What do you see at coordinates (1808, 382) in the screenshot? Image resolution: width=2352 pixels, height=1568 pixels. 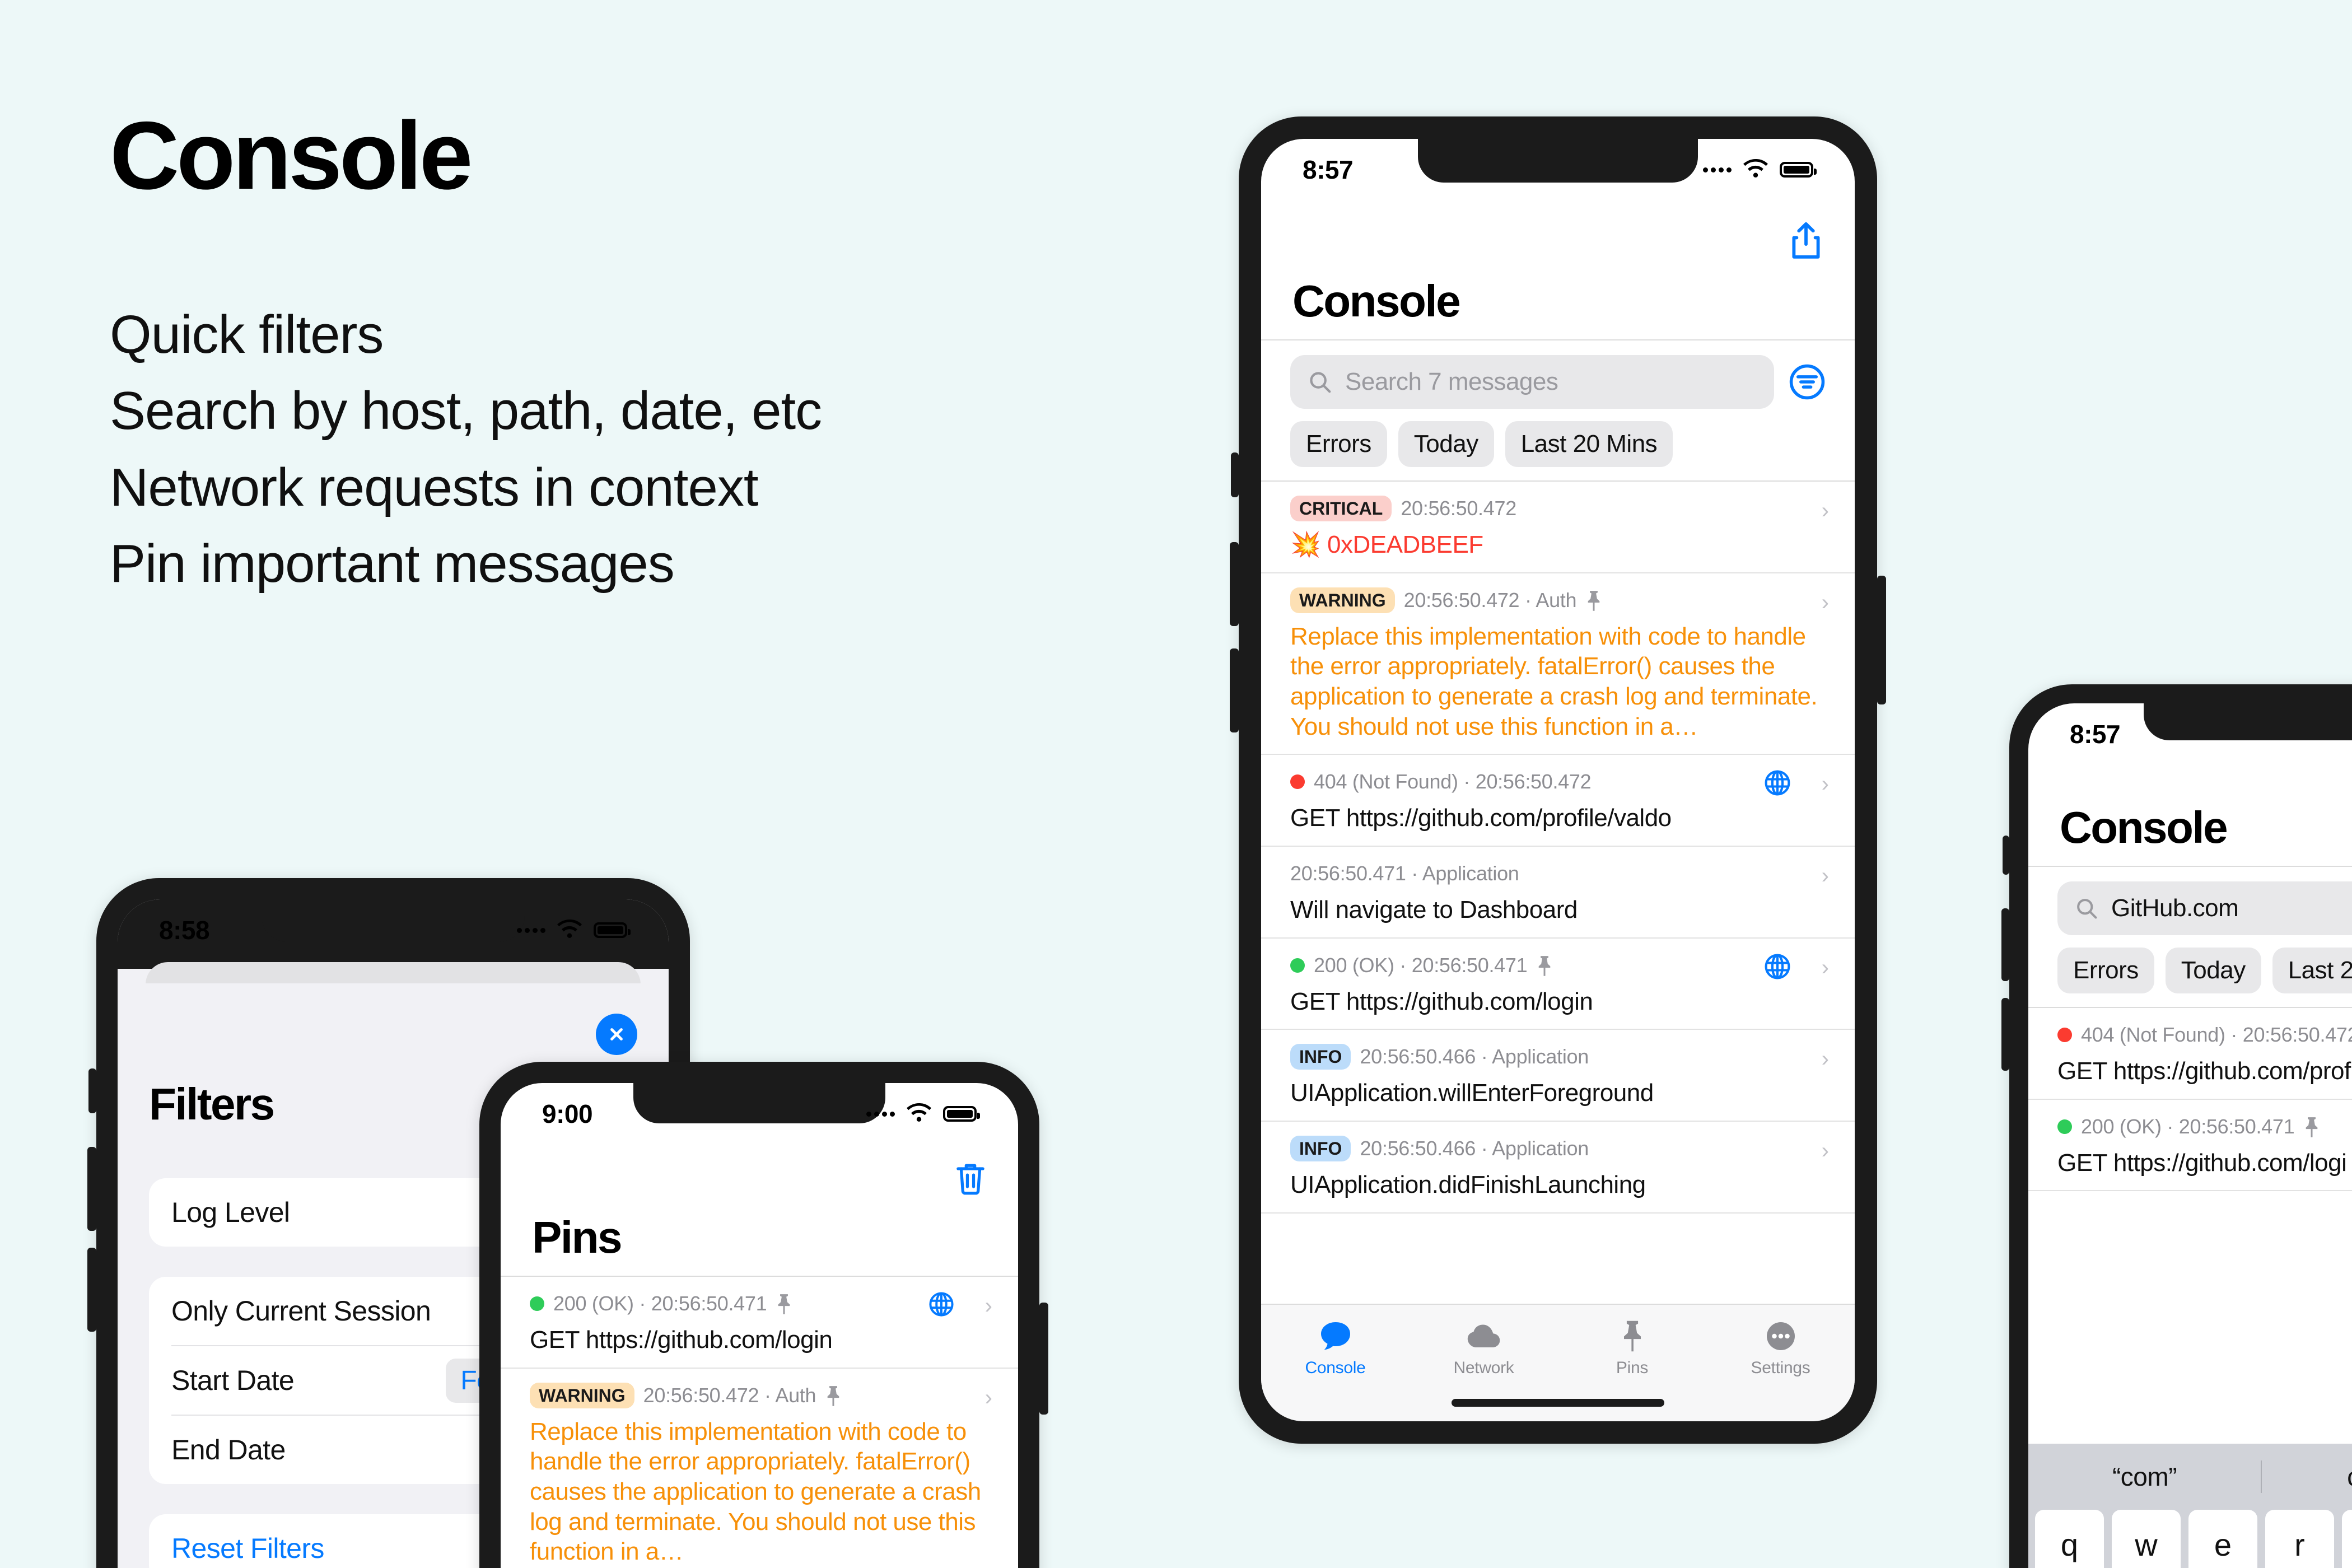 I see `sort-filter-icon` at bounding box center [1808, 382].